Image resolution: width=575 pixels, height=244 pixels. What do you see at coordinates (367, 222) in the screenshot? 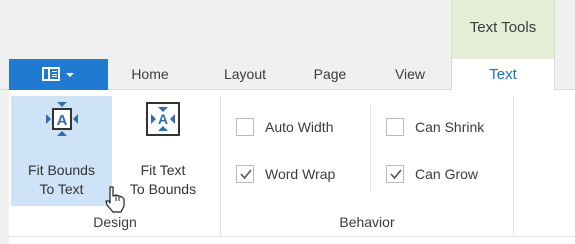
I see `group-label-behavior: Behavior` at bounding box center [367, 222].